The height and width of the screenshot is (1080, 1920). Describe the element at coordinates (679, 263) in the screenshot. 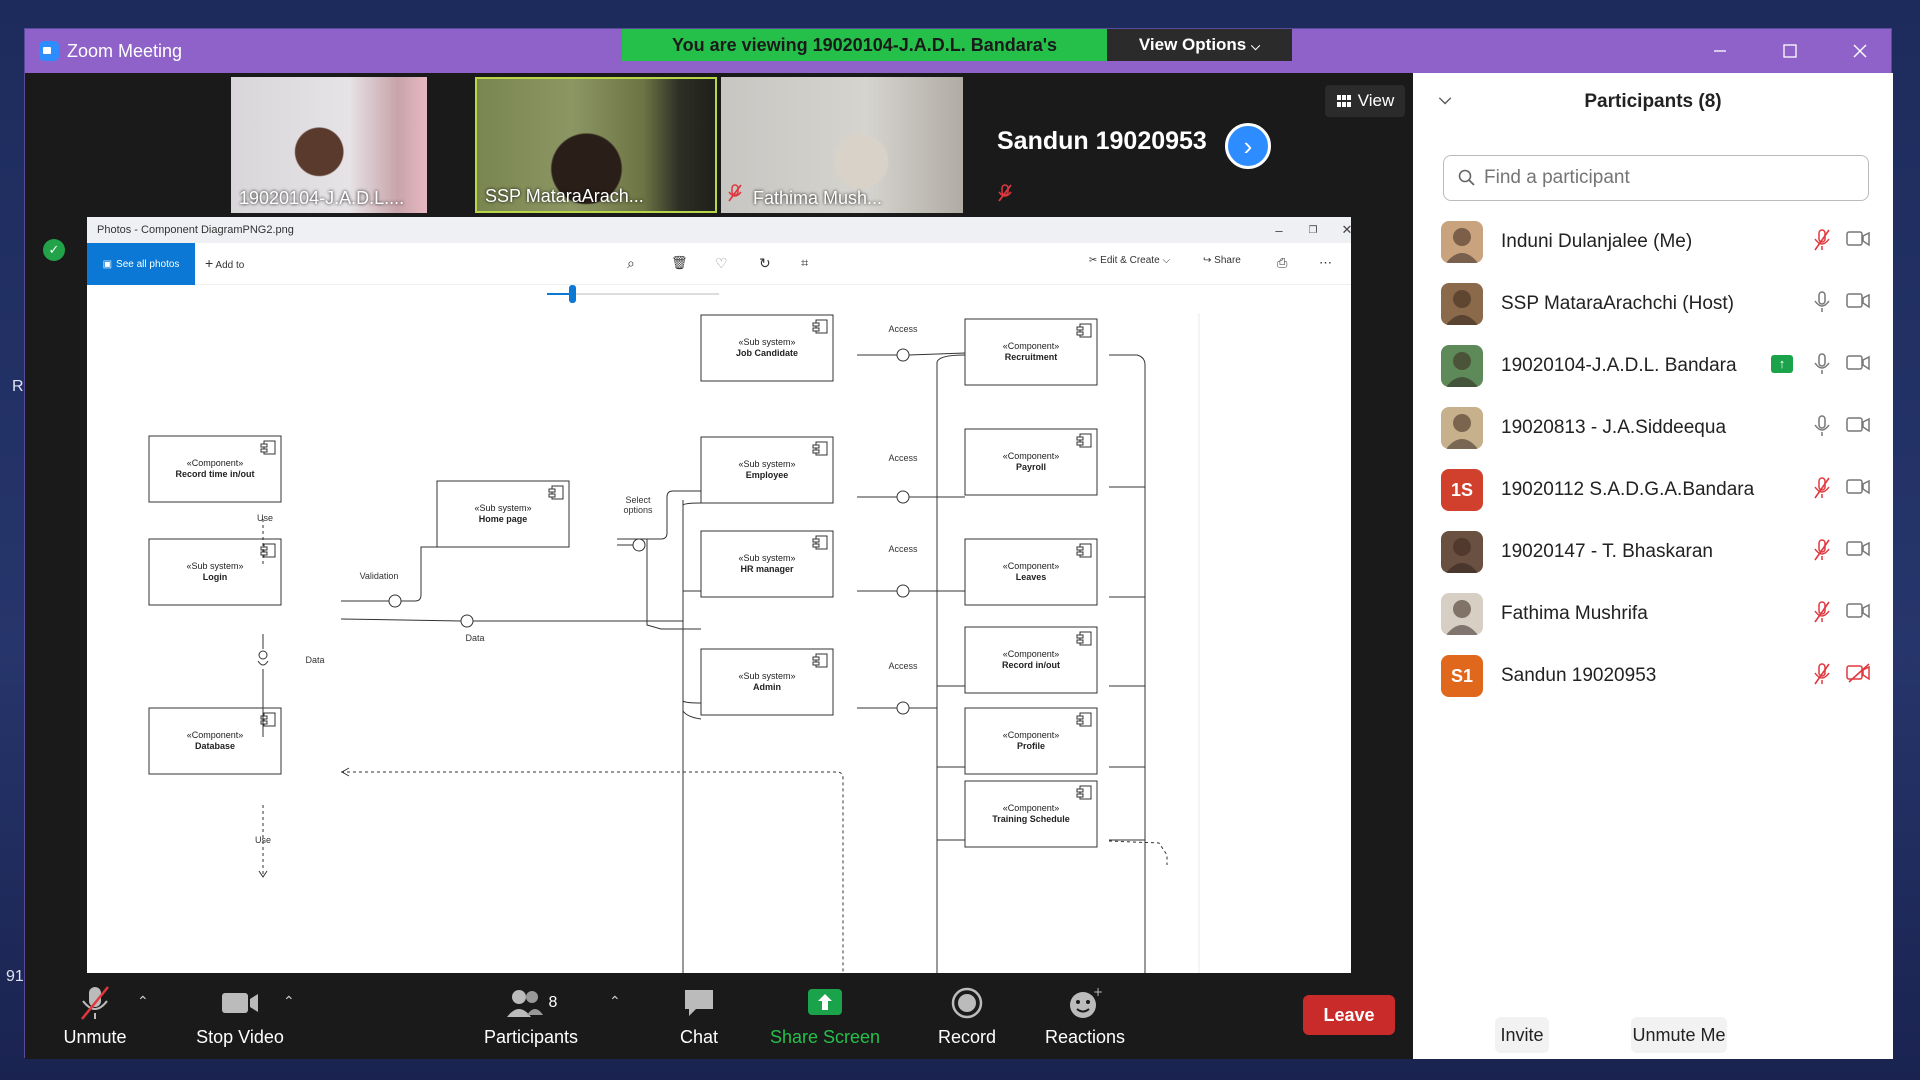

I see `delete-icon: 🗑` at that location.